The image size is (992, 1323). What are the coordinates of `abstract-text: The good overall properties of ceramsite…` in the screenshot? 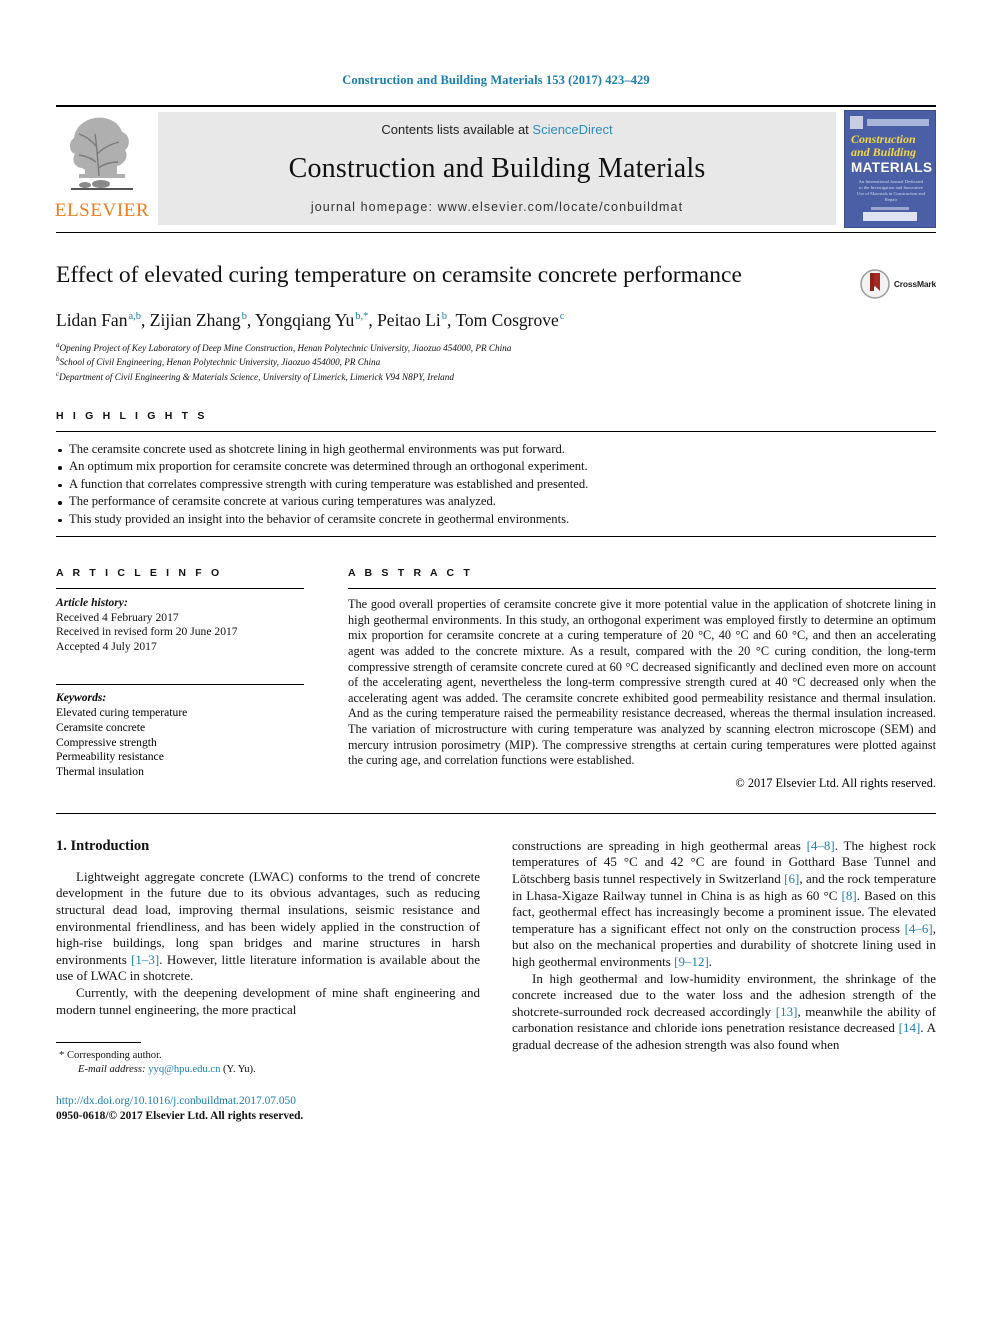 It's located at (642, 682).